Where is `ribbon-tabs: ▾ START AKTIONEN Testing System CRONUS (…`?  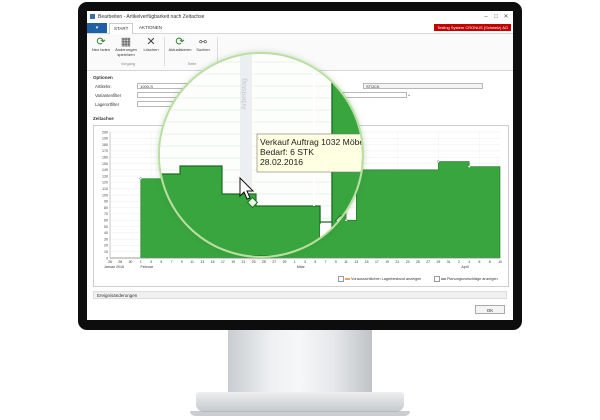
ribbon-tabs: ▾ START AKTIONEN Testing System CRONUS (… is located at coordinates (300, 29).